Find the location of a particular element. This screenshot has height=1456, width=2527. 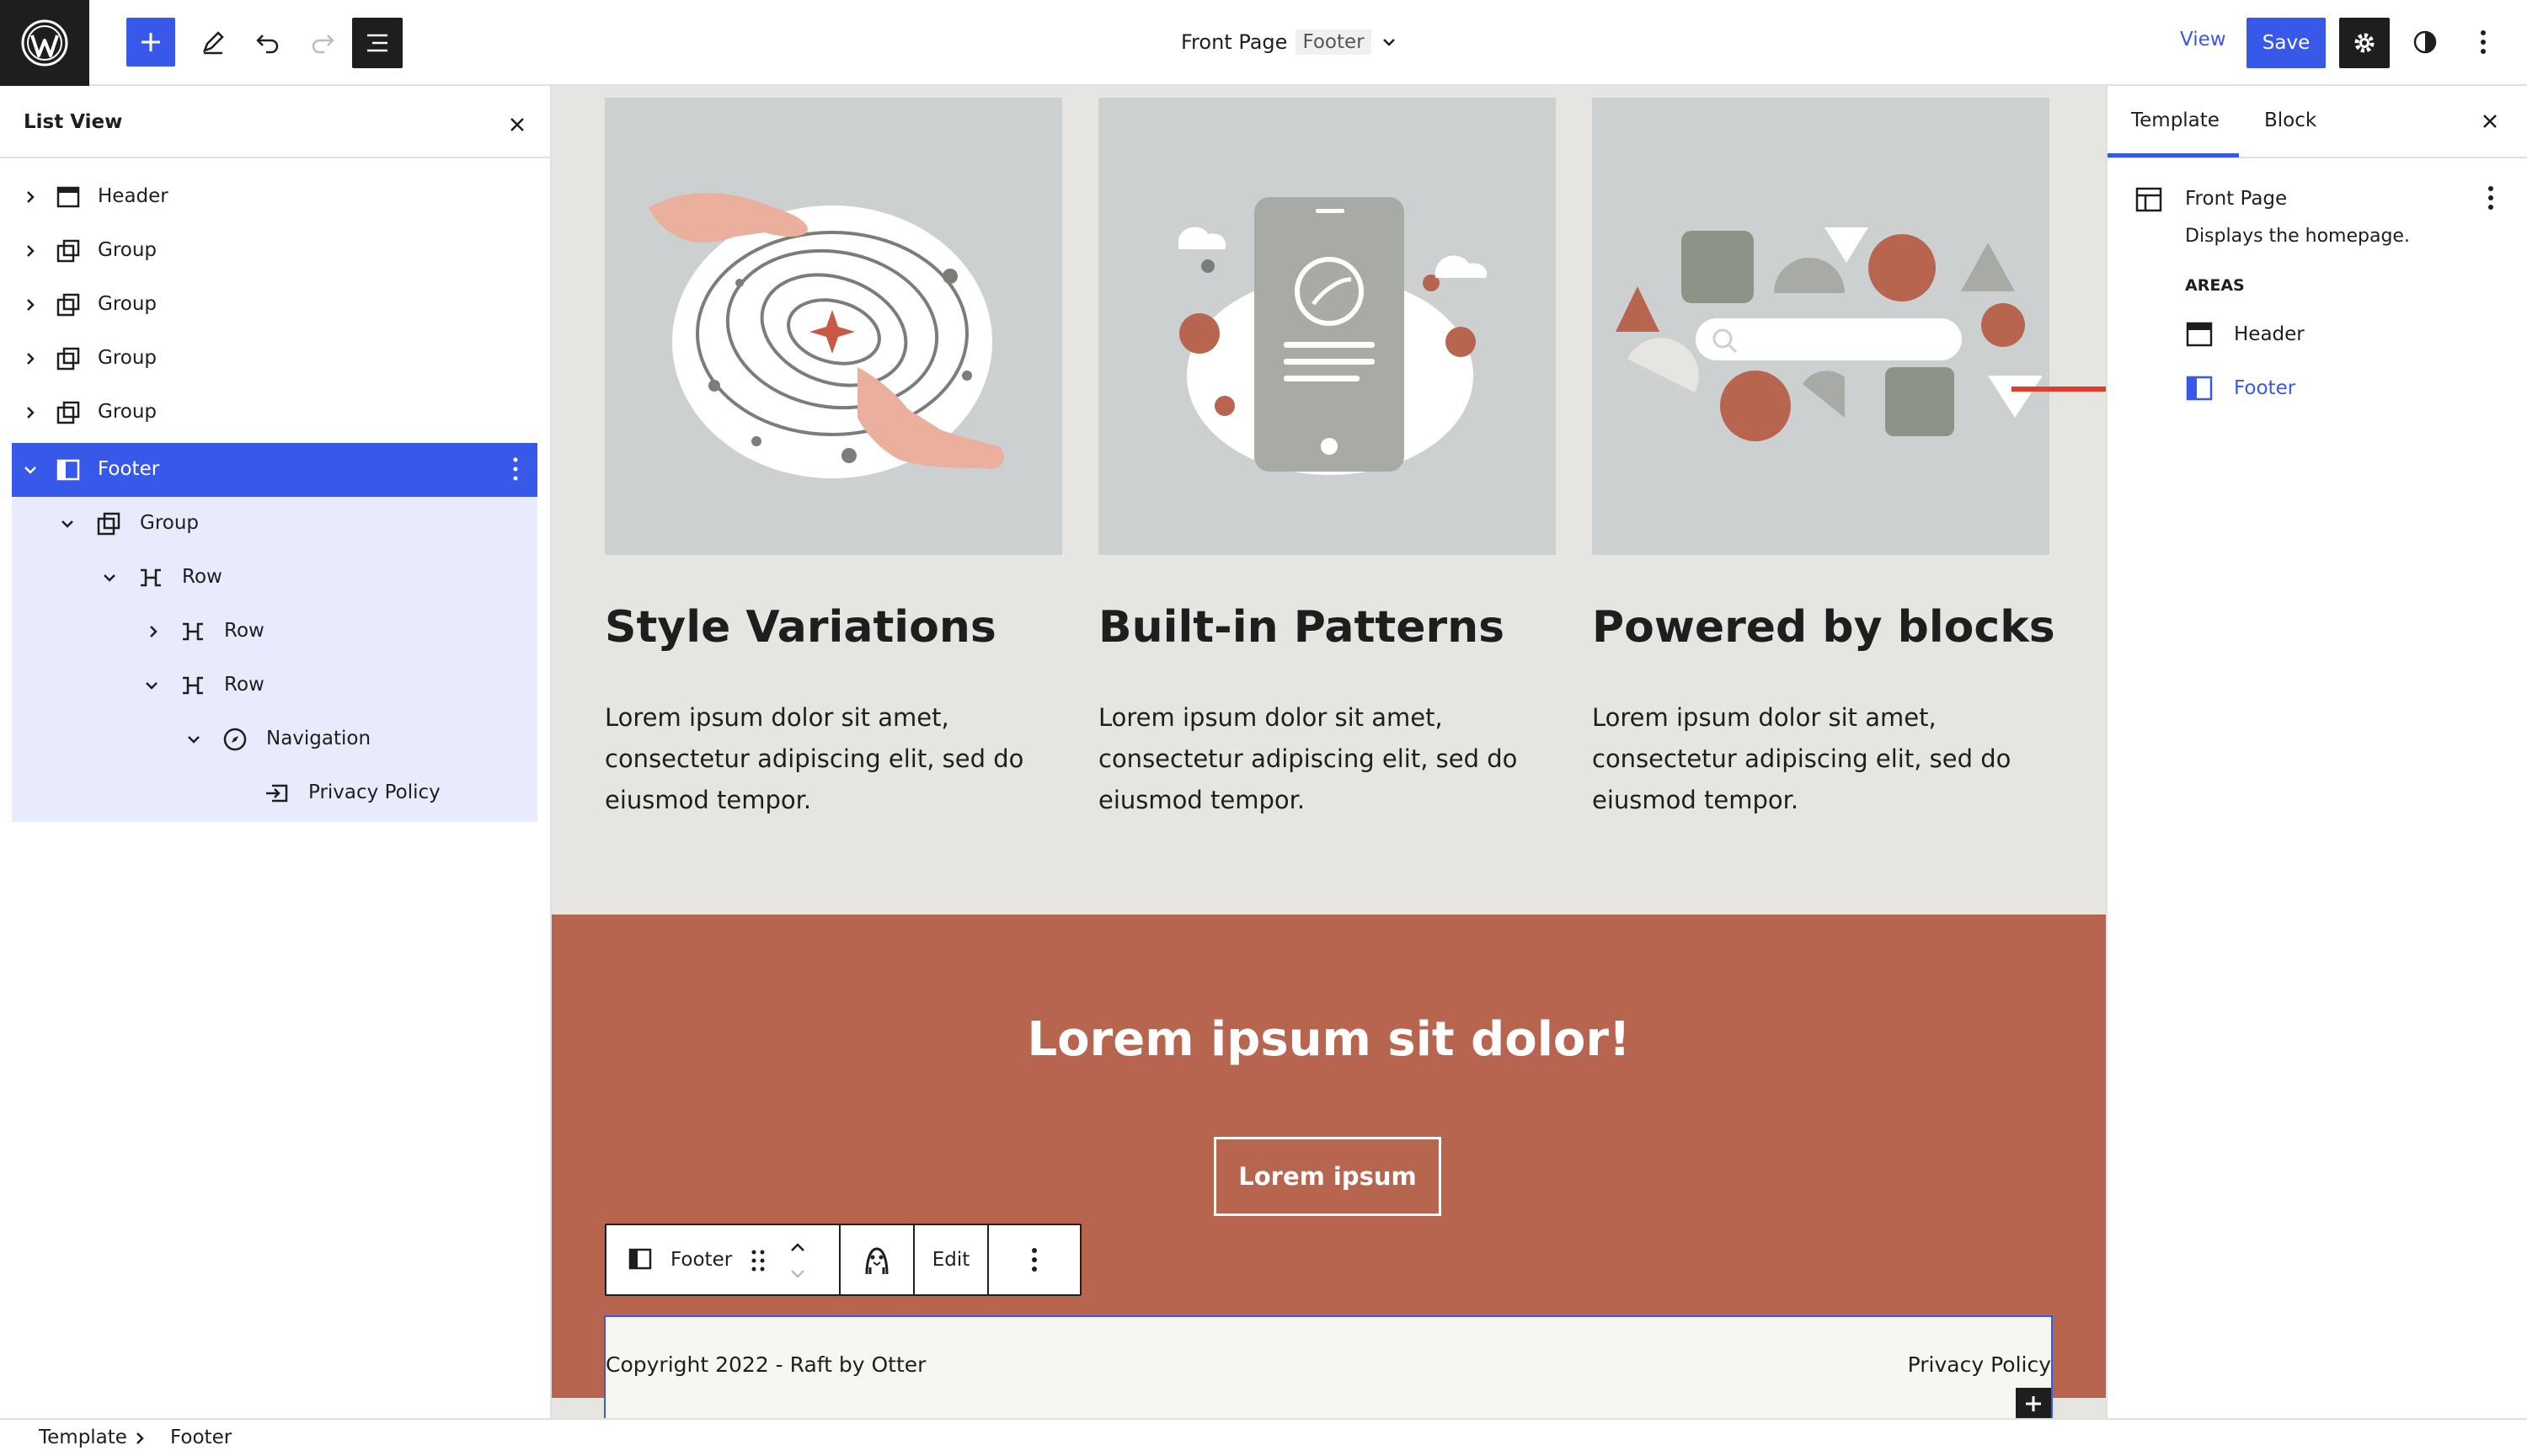

more-vertical-icon is located at coordinates (515, 469).